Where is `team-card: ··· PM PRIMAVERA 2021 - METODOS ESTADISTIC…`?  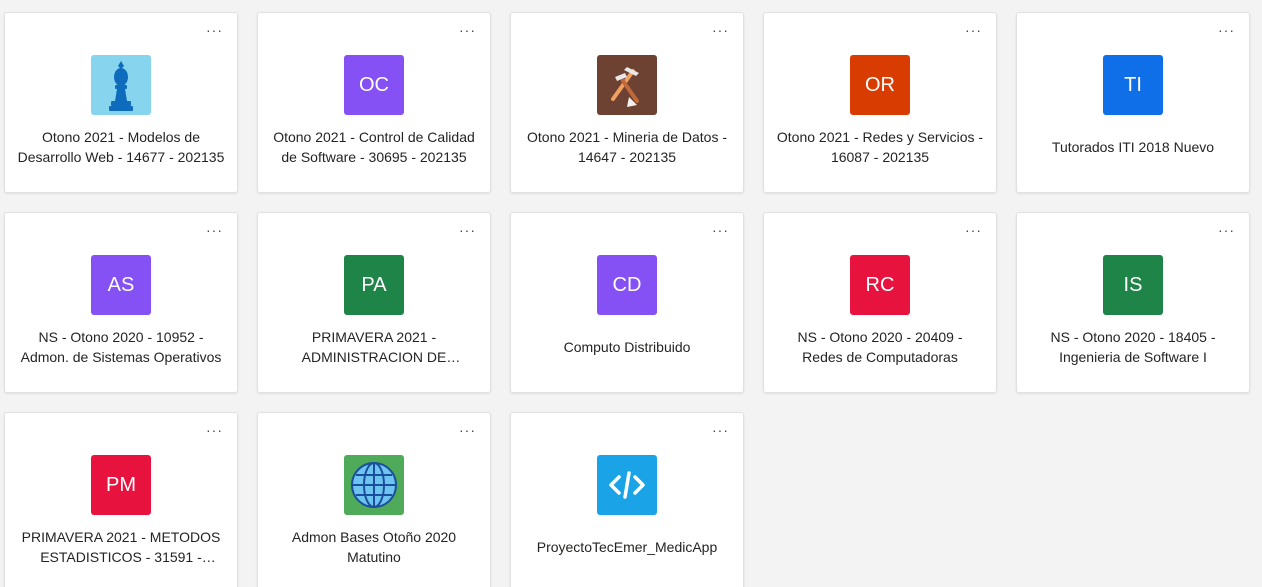
team-card: ··· PM PRIMAVERA 2021 - METODOS ESTADISTIC… is located at coordinates (121, 499).